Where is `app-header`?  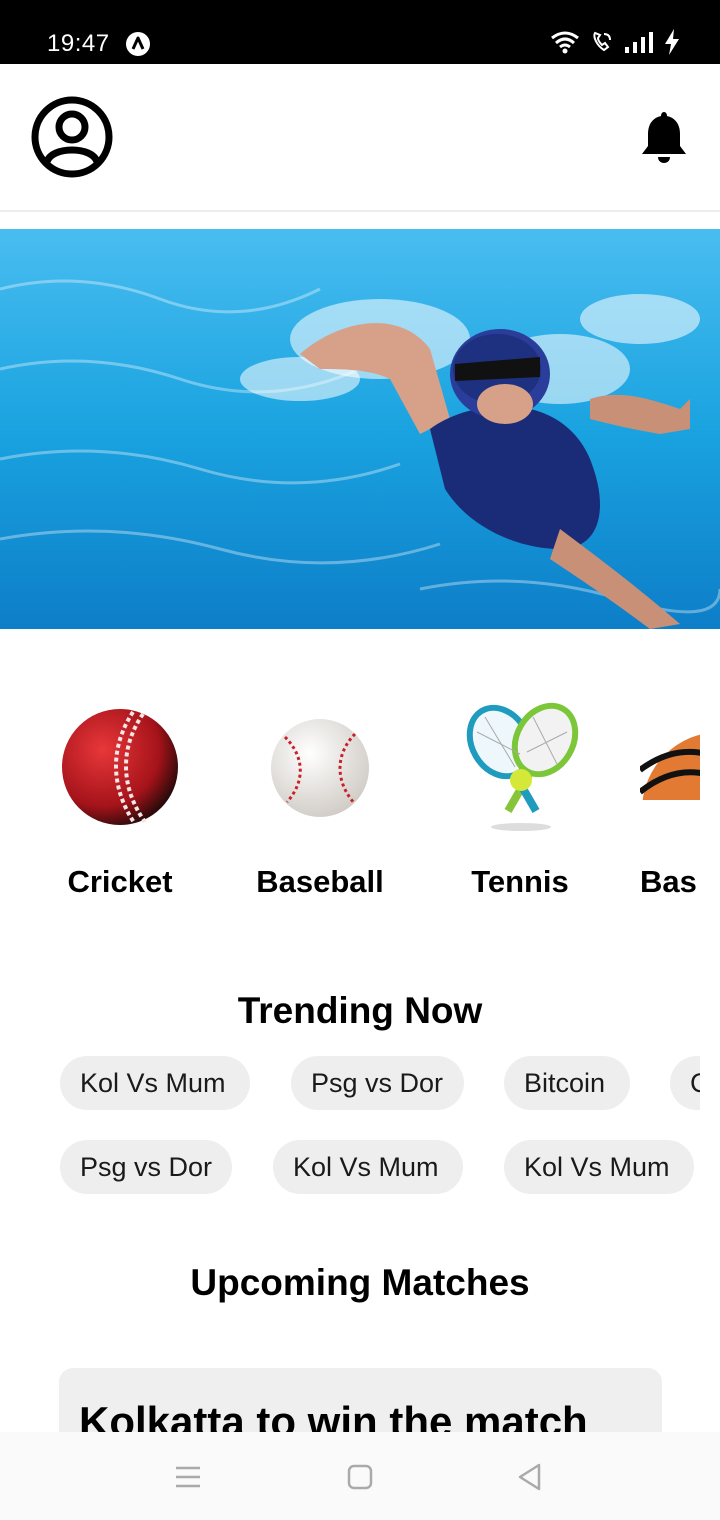 app-header is located at coordinates (360, 138).